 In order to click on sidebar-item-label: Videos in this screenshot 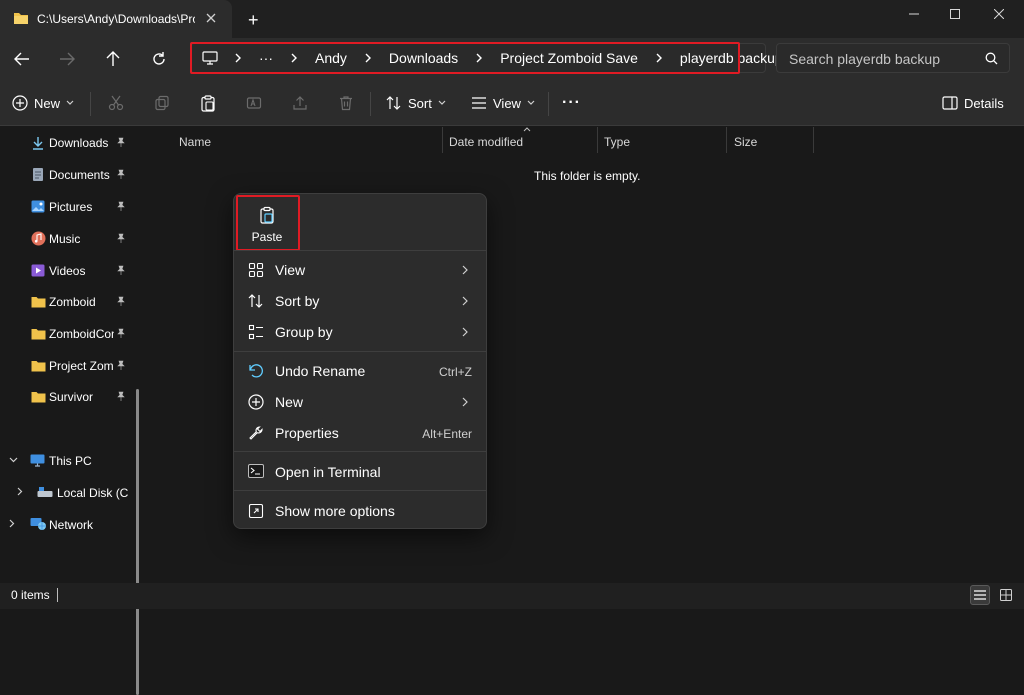, I will do `click(67, 271)`.